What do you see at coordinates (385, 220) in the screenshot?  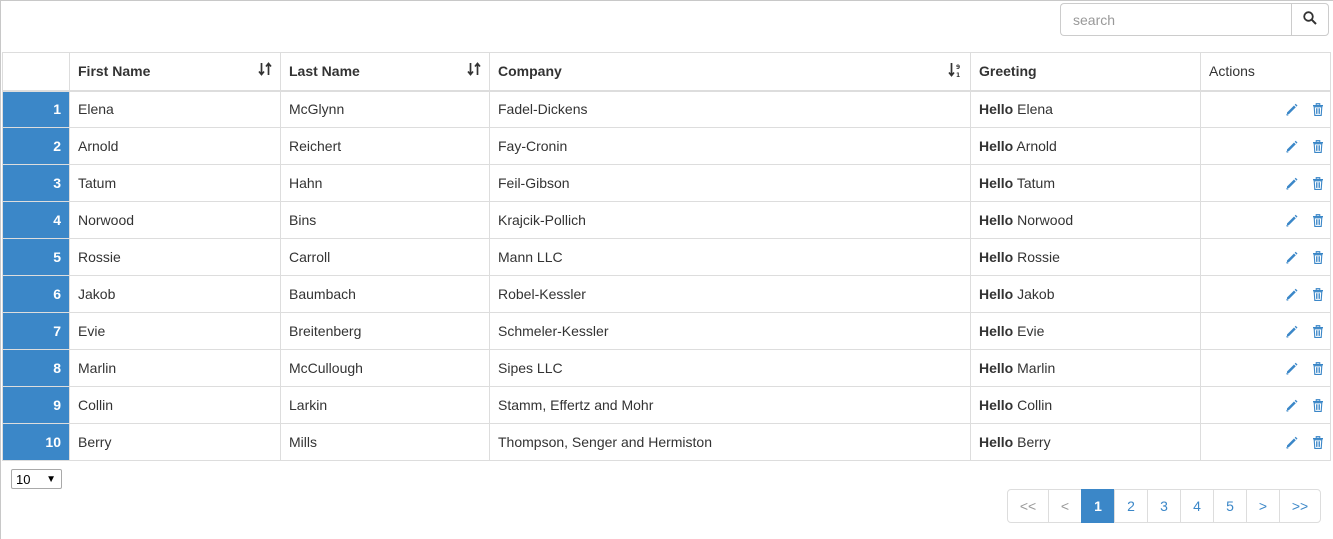 I see `last-name-cell: Bins` at bounding box center [385, 220].